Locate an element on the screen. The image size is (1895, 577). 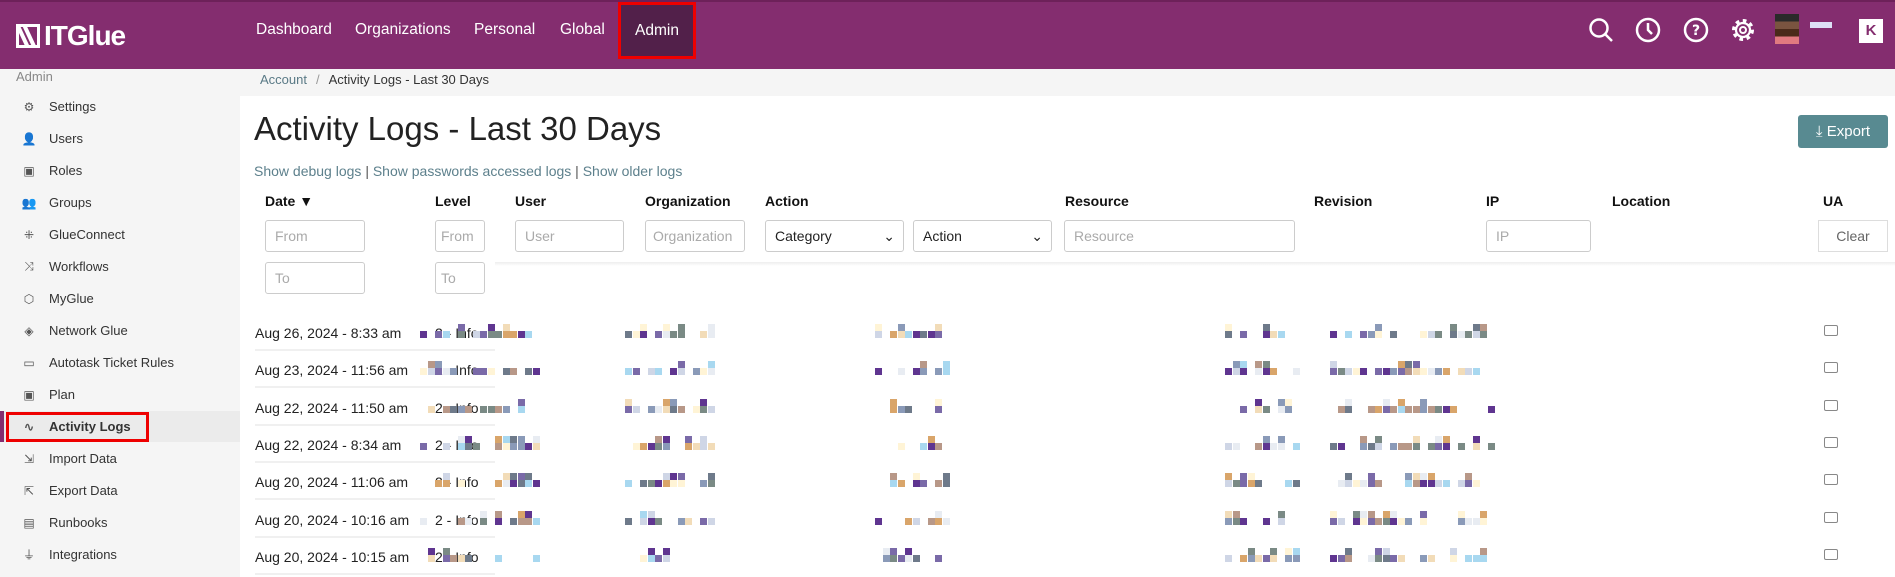
groups-icon: 👥 is located at coordinates (29, 202).